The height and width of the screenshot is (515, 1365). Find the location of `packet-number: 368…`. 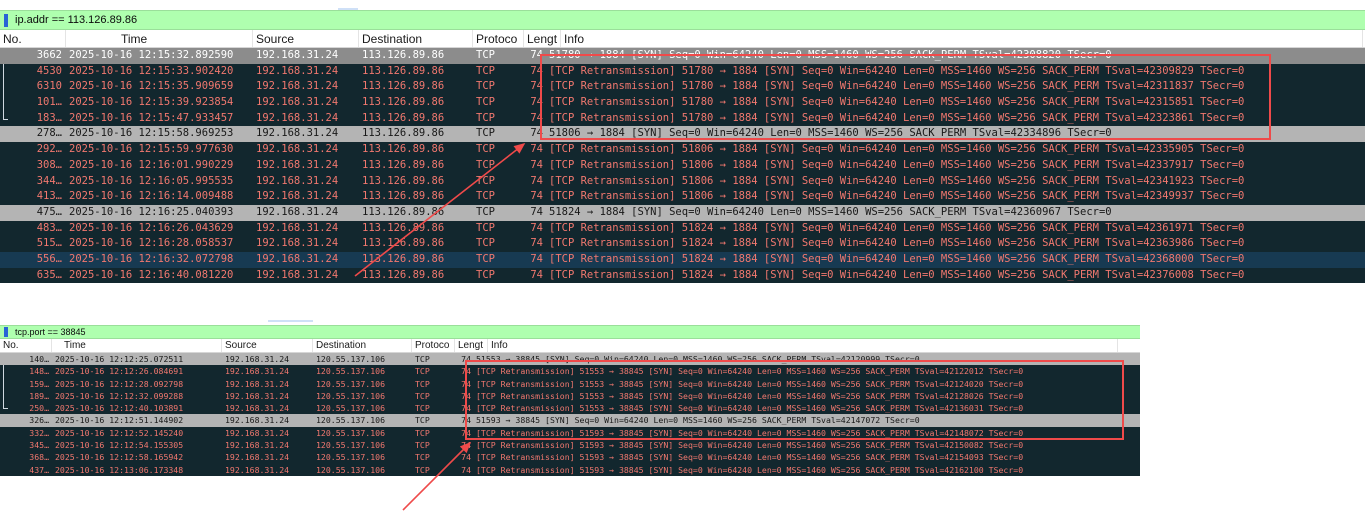

packet-number: 368… is located at coordinates (39, 457).